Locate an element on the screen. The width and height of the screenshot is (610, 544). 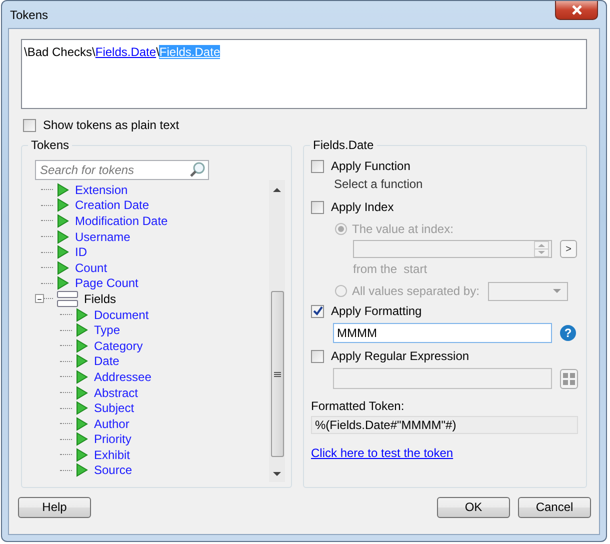
search-icon is located at coordinates (197, 169).